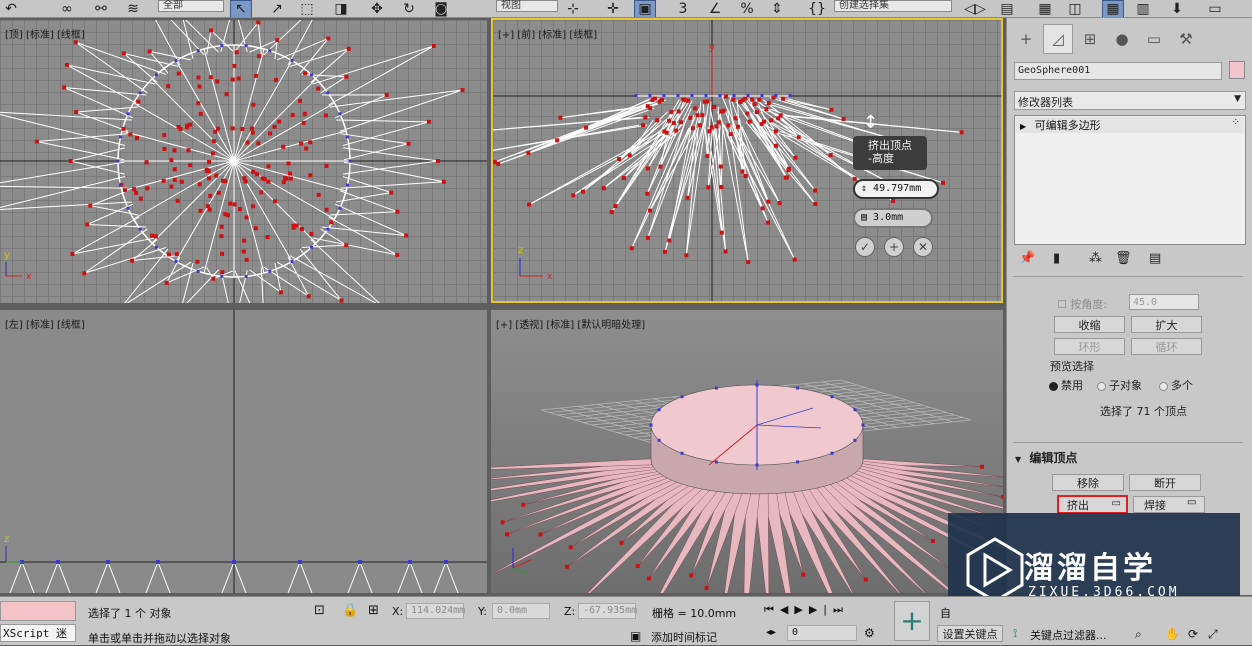 The height and width of the screenshot is (646, 1252). Describe the element at coordinates (1090, 39) in the screenshot. I see `hierarchy-tab-icon: ⊞` at that location.